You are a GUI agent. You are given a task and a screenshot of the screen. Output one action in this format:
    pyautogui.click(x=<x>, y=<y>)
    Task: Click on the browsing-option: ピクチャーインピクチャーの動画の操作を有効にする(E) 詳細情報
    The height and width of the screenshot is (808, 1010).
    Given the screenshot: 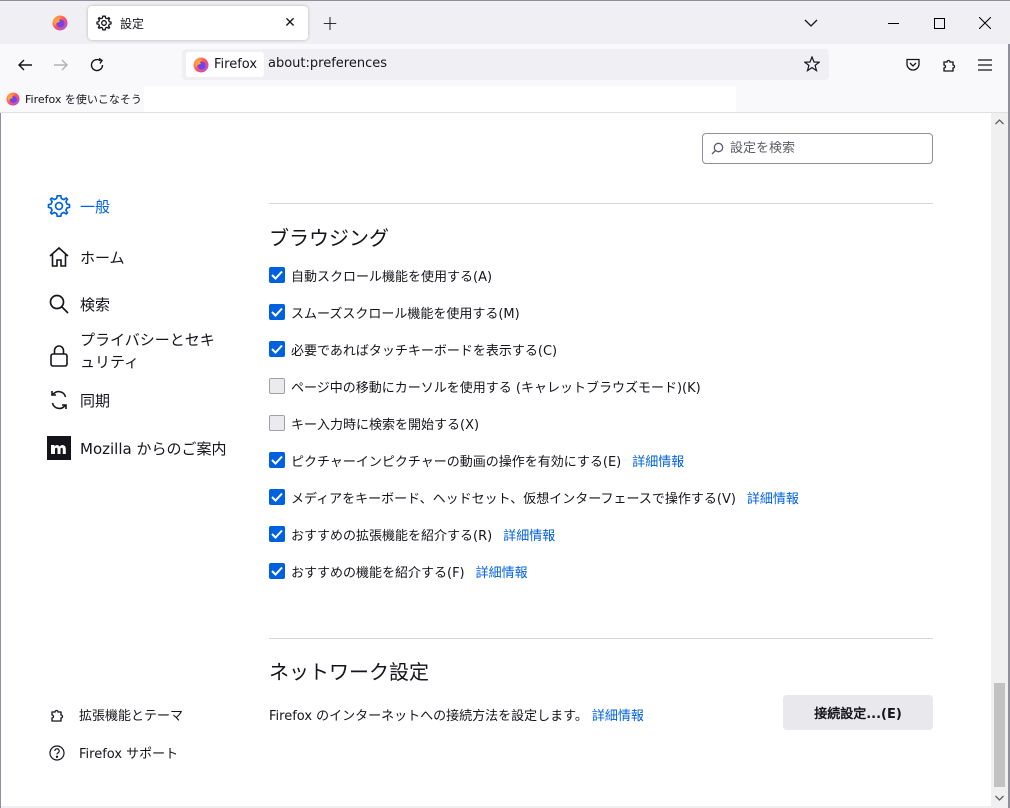 What is the action you would take?
    pyautogui.click(x=476, y=460)
    